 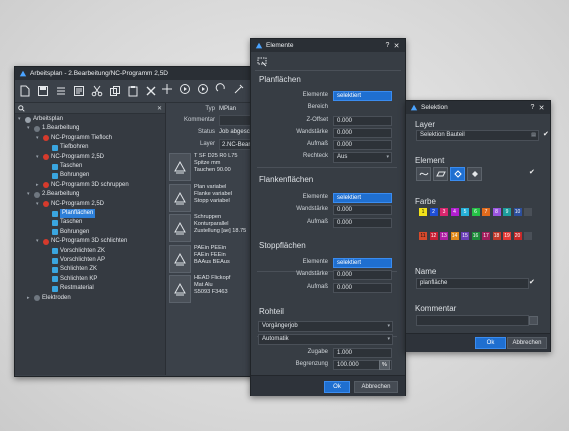 I want to click on surface-icon, so click(x=440, y=174).